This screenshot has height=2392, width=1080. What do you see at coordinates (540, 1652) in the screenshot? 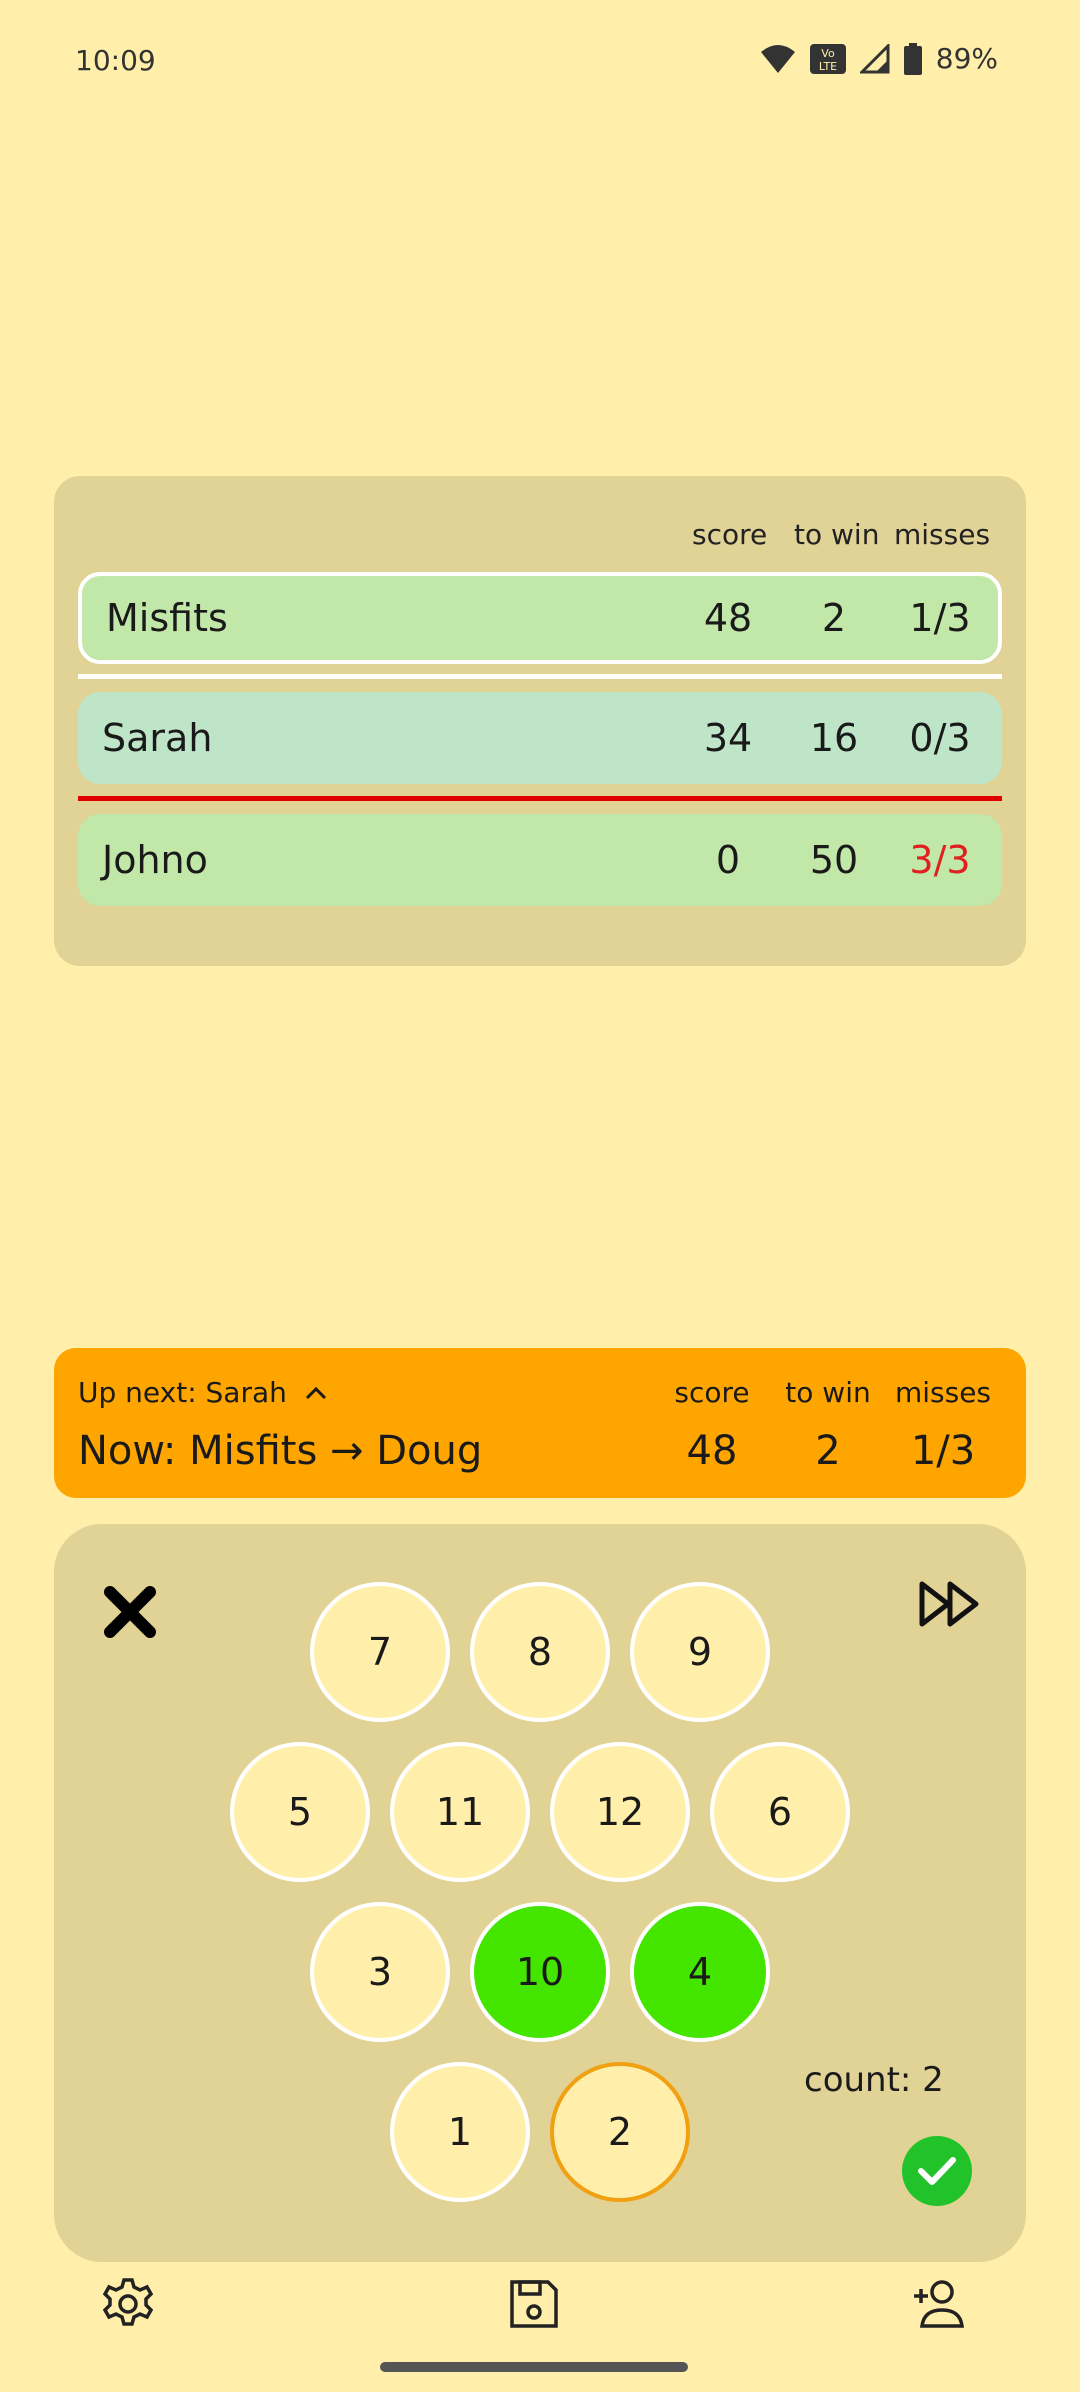
I see `pin-8: 8` at bounding box center [540, 1652].